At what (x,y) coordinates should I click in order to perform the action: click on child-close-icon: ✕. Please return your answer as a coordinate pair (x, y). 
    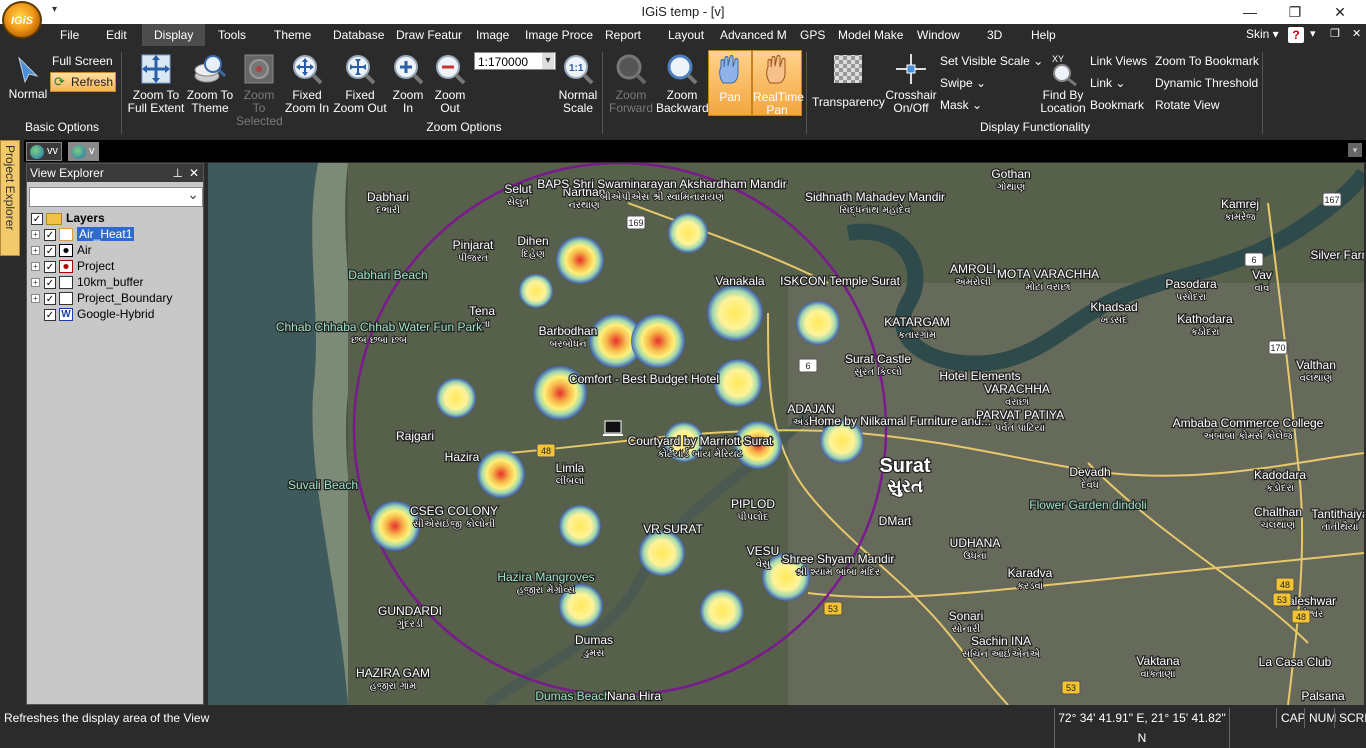
    Looking at the image, I should click on (1356, 33).